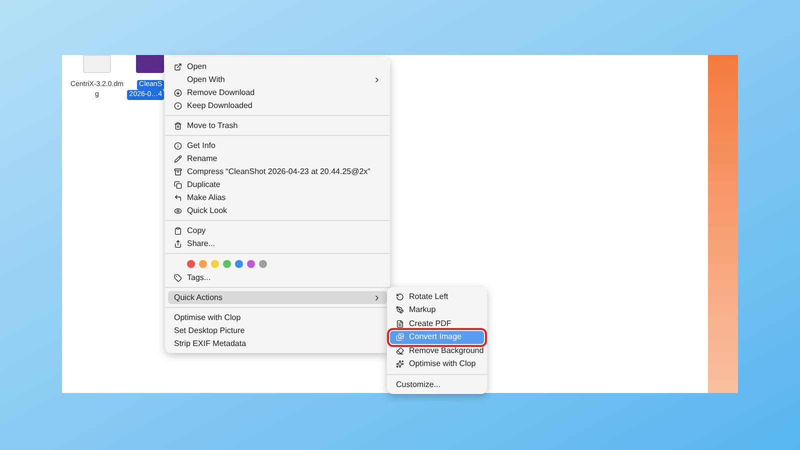 The width and height of the screenshot is (800, 450). Describe the element at coordinates (400, 310) in the screenshot. I see `markup-icon` at that location.